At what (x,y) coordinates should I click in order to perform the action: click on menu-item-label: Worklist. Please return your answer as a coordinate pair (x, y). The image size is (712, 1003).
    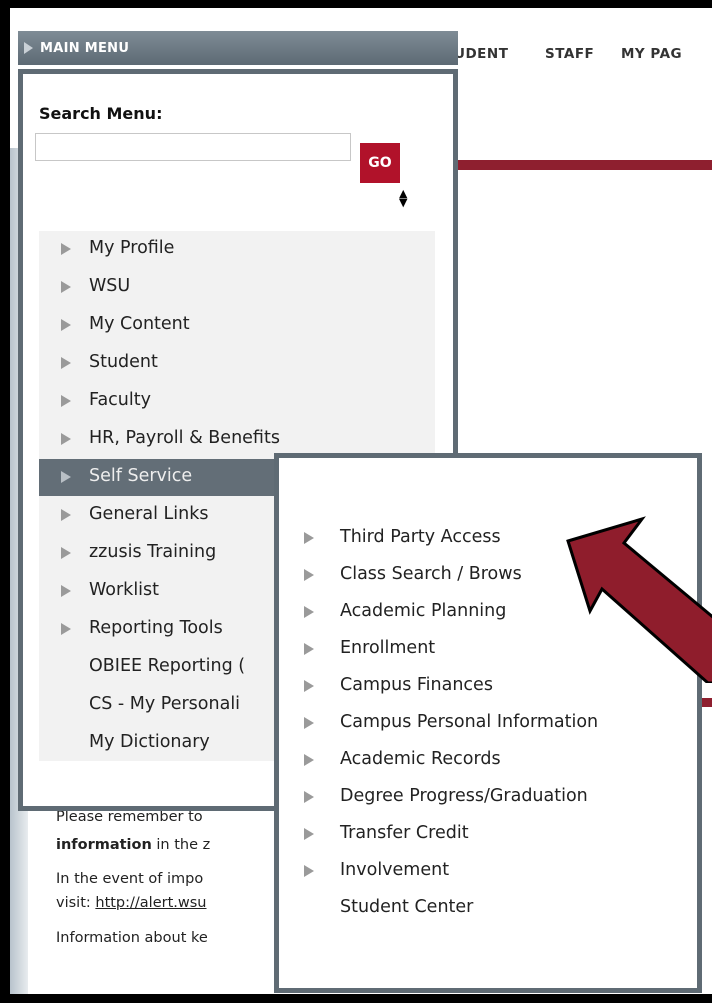
    Looking at the image, I should click on (124, 590).